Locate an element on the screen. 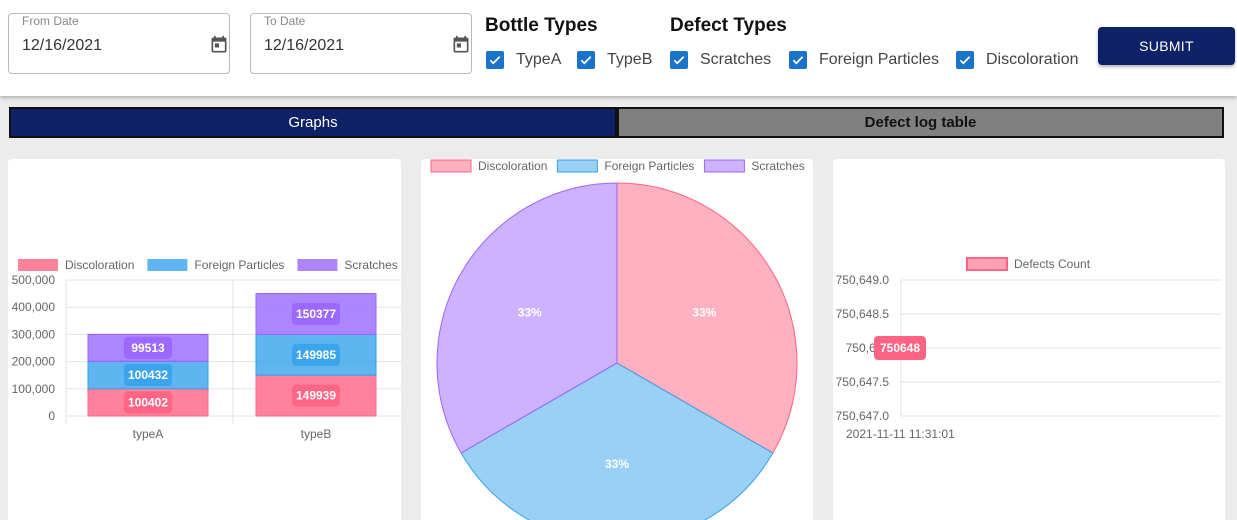 This screenshot has height=520, width=1237. y-tick-label: 500,000 is located at coordinates (34, 280).